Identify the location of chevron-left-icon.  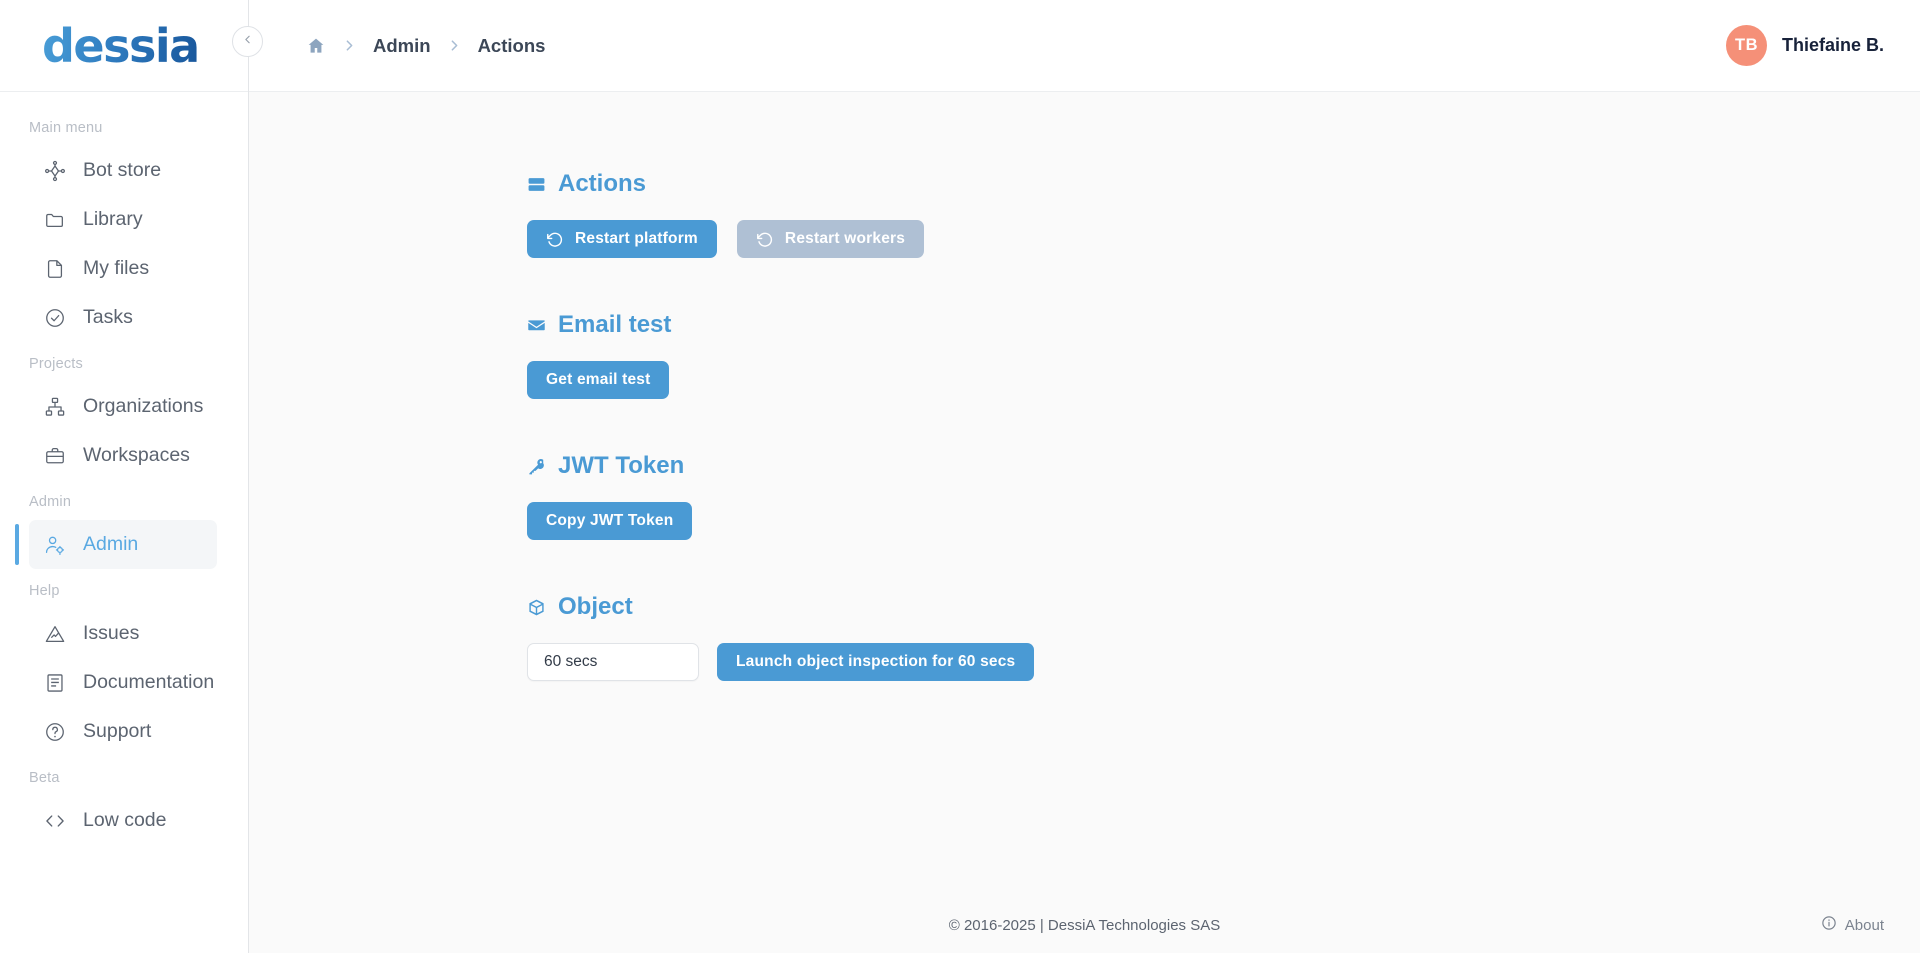
(247, 42).